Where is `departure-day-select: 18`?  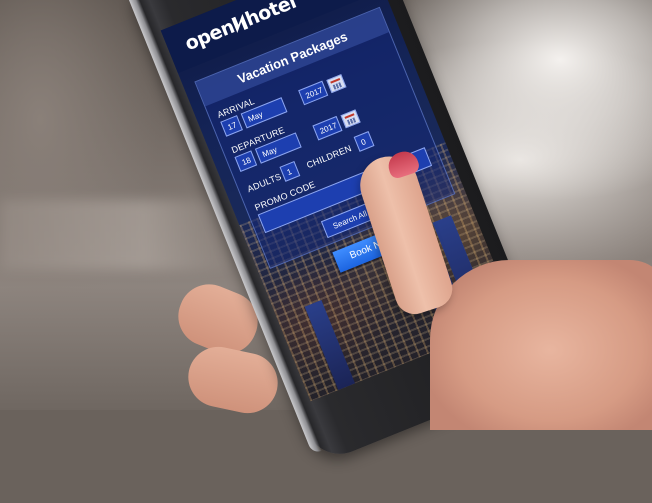
departure-day-select: 18 is located at coordinates (246, 161).